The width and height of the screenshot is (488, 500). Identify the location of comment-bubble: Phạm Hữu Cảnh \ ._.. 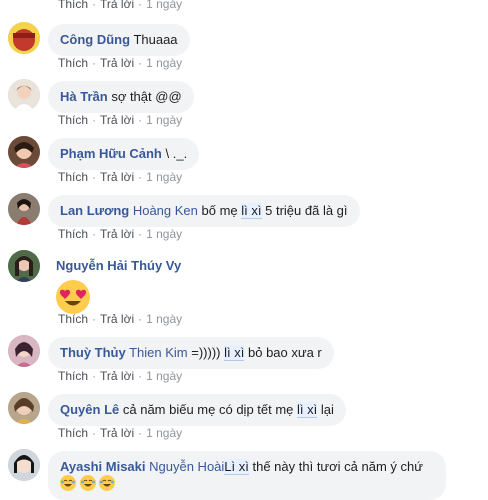
(124, 154).